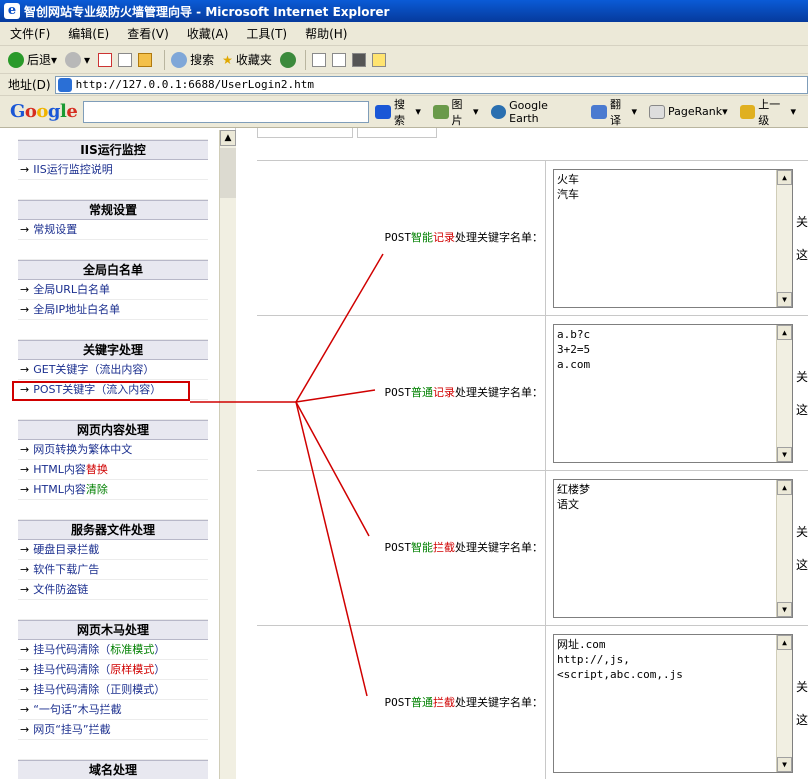 This screenshot has width=808, height=779. What do you see at coordinates (113, 370) in the screenshot?
I see `nav-item-get-keywords: → GET关键字（流出内容）` at bounding box center [113, 370].